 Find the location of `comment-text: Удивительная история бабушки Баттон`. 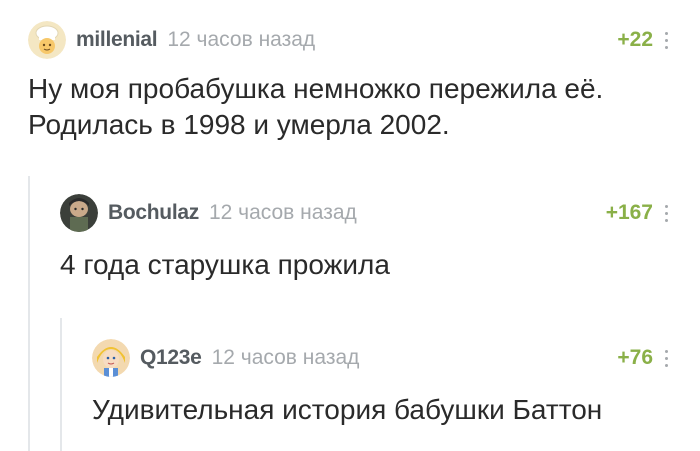

comment-text: Удивительная история бабушки Баттон is located at coordinates (347, 410).